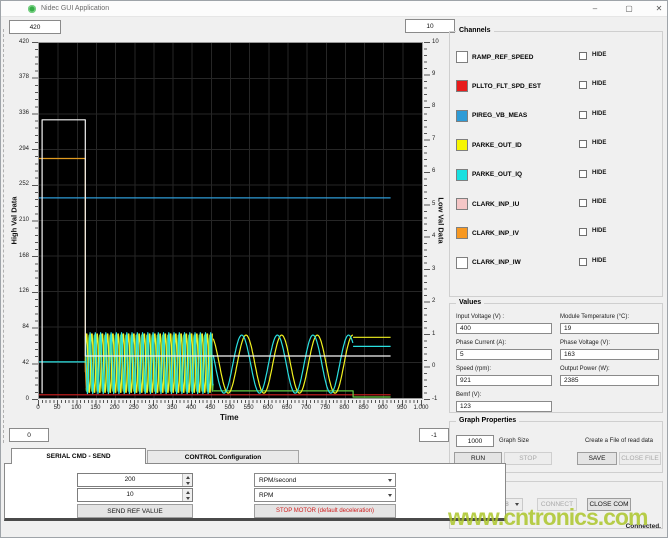  What do you see at coordinates (500, 116) in the screenshot?
I see `channel-label: PIREG_VB_MEAS` at bounding box center [500, 116].